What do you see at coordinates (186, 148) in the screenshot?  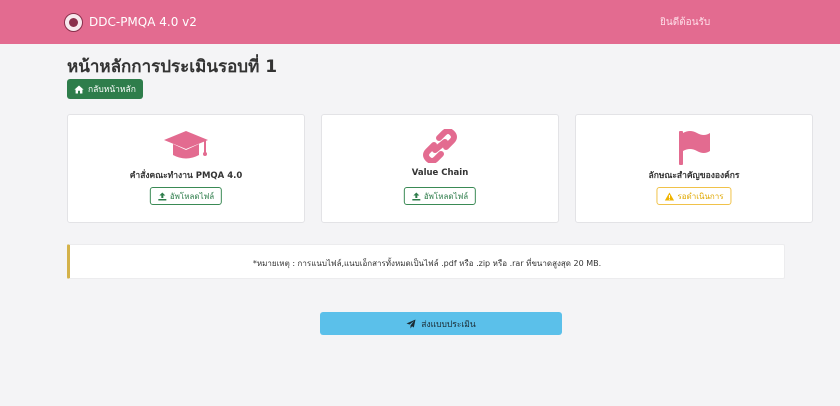 I see `graduation-cap-icon` at bounding box center [186, 148].